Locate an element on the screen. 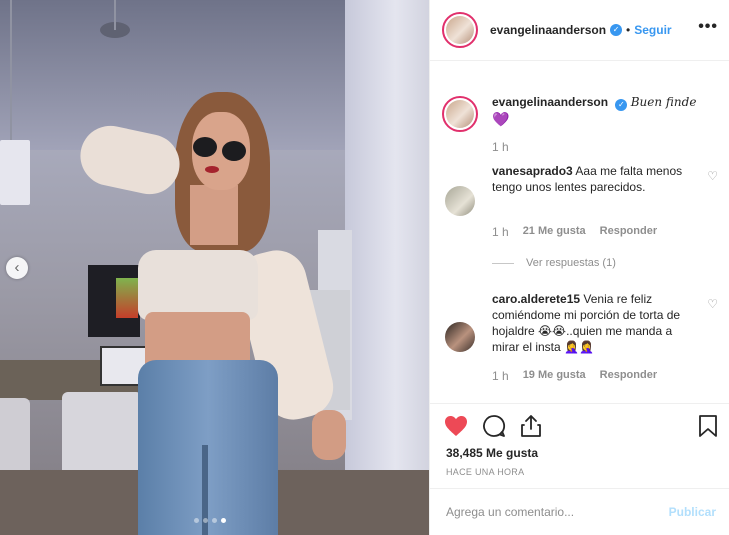  comment-meta: 1 h 21 Me gusta Responder is located at coordinates (574, 232).